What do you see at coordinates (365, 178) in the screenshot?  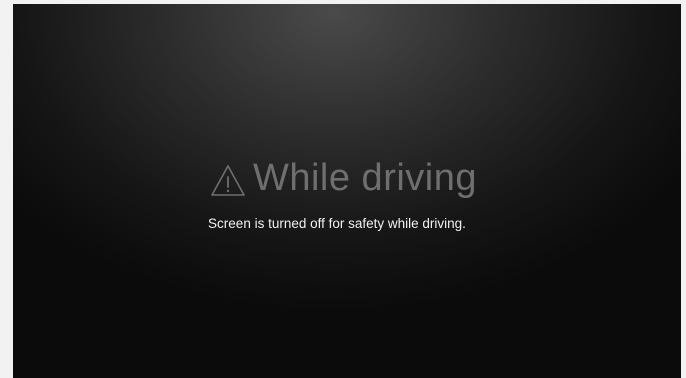 I see `driving-warning-title: While driving` at bounding box center [365, 178].